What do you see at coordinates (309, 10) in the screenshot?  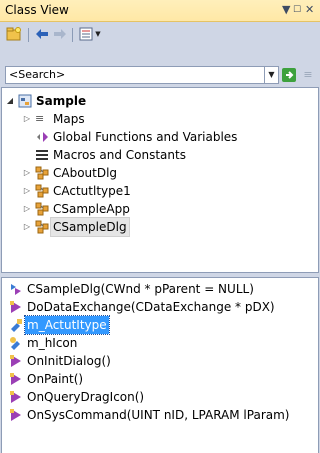 I see `close-icon: ✕` at bounding box center [309, 10].